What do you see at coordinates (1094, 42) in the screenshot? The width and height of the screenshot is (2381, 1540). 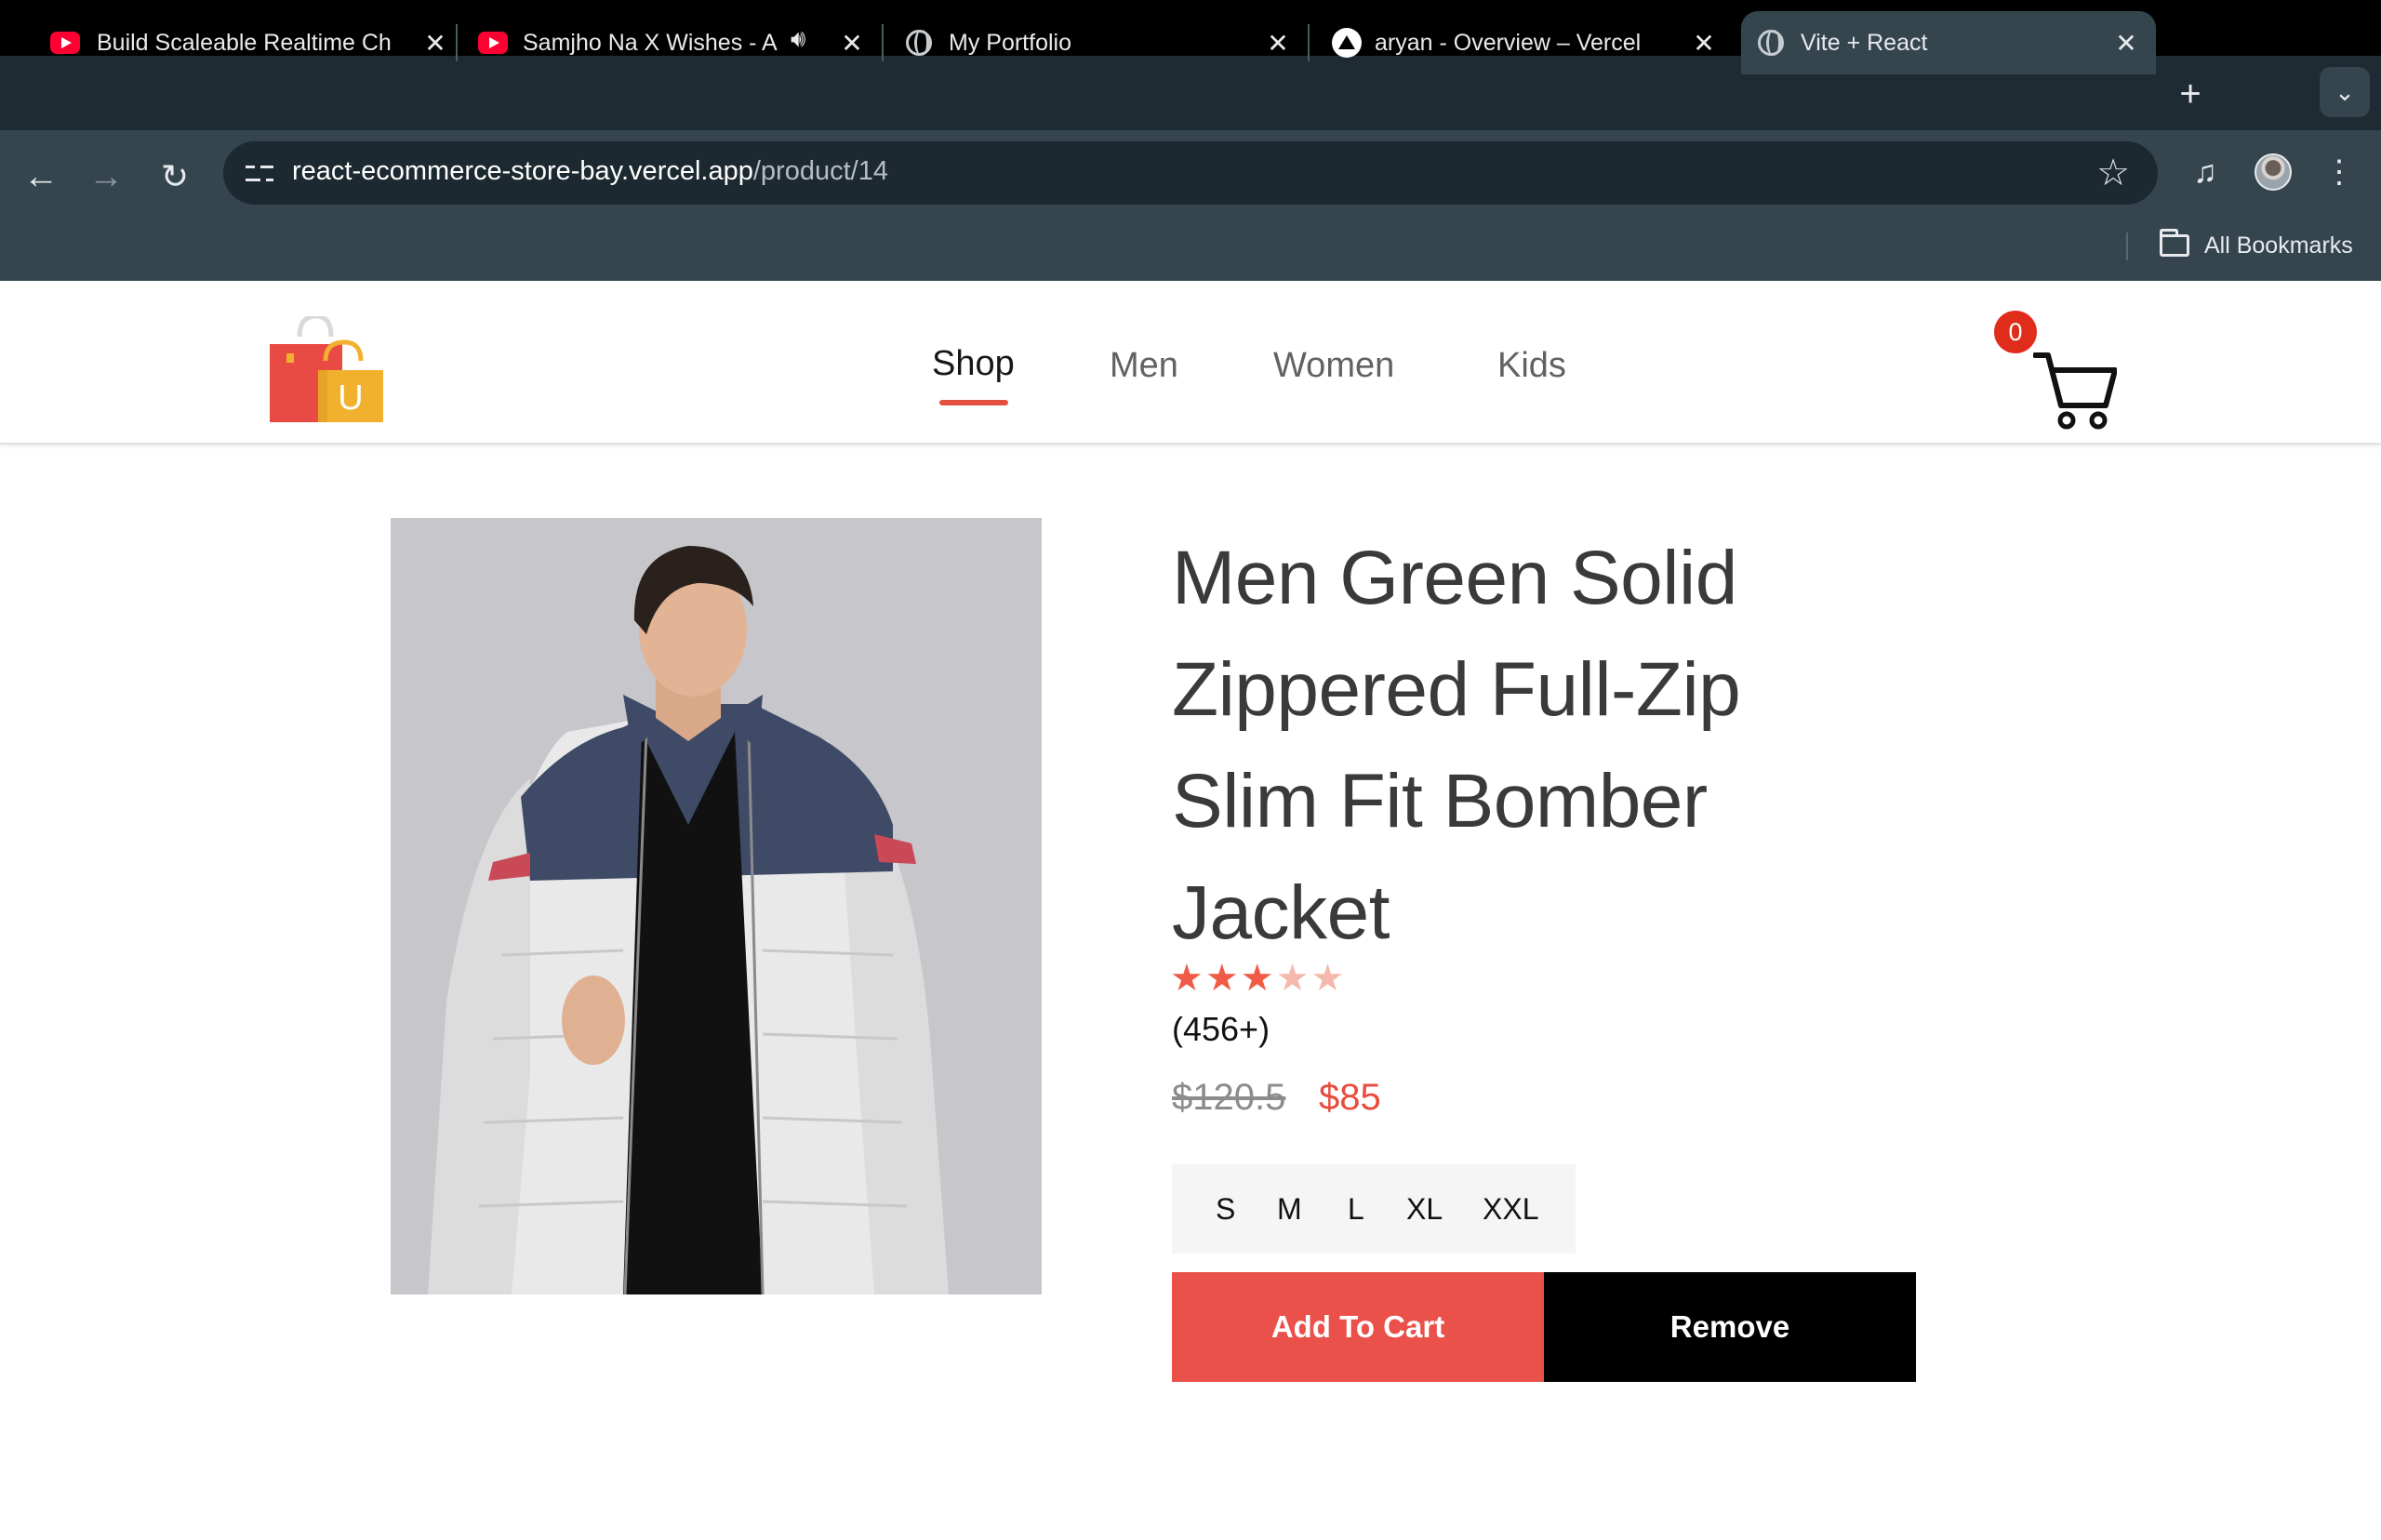 I see `tab-my-portfolio: My Portfolio ✕` at bounding box center [1094, 42].